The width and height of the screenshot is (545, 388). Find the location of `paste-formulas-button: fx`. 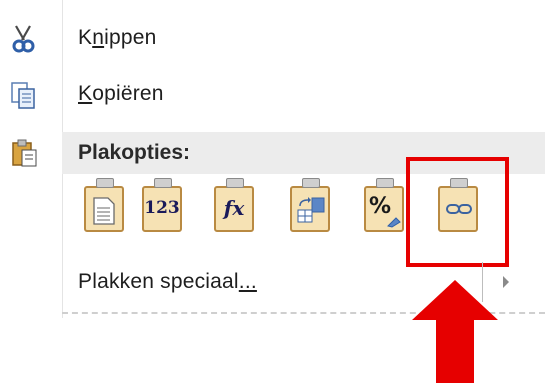

paste-formulas-button: fx is located at coordinates (235, 207).